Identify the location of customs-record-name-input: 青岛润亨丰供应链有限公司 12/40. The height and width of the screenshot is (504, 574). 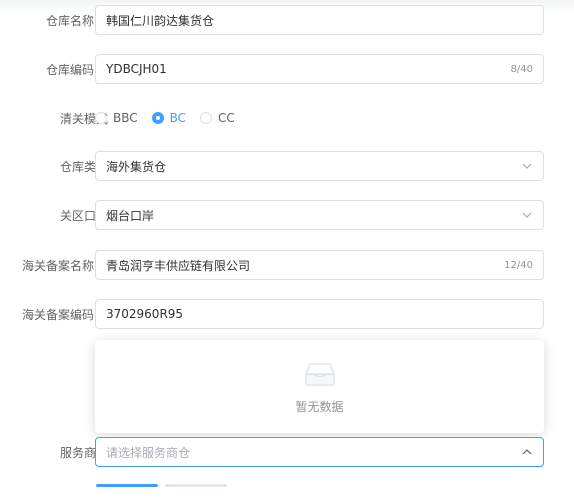
(319, 265).